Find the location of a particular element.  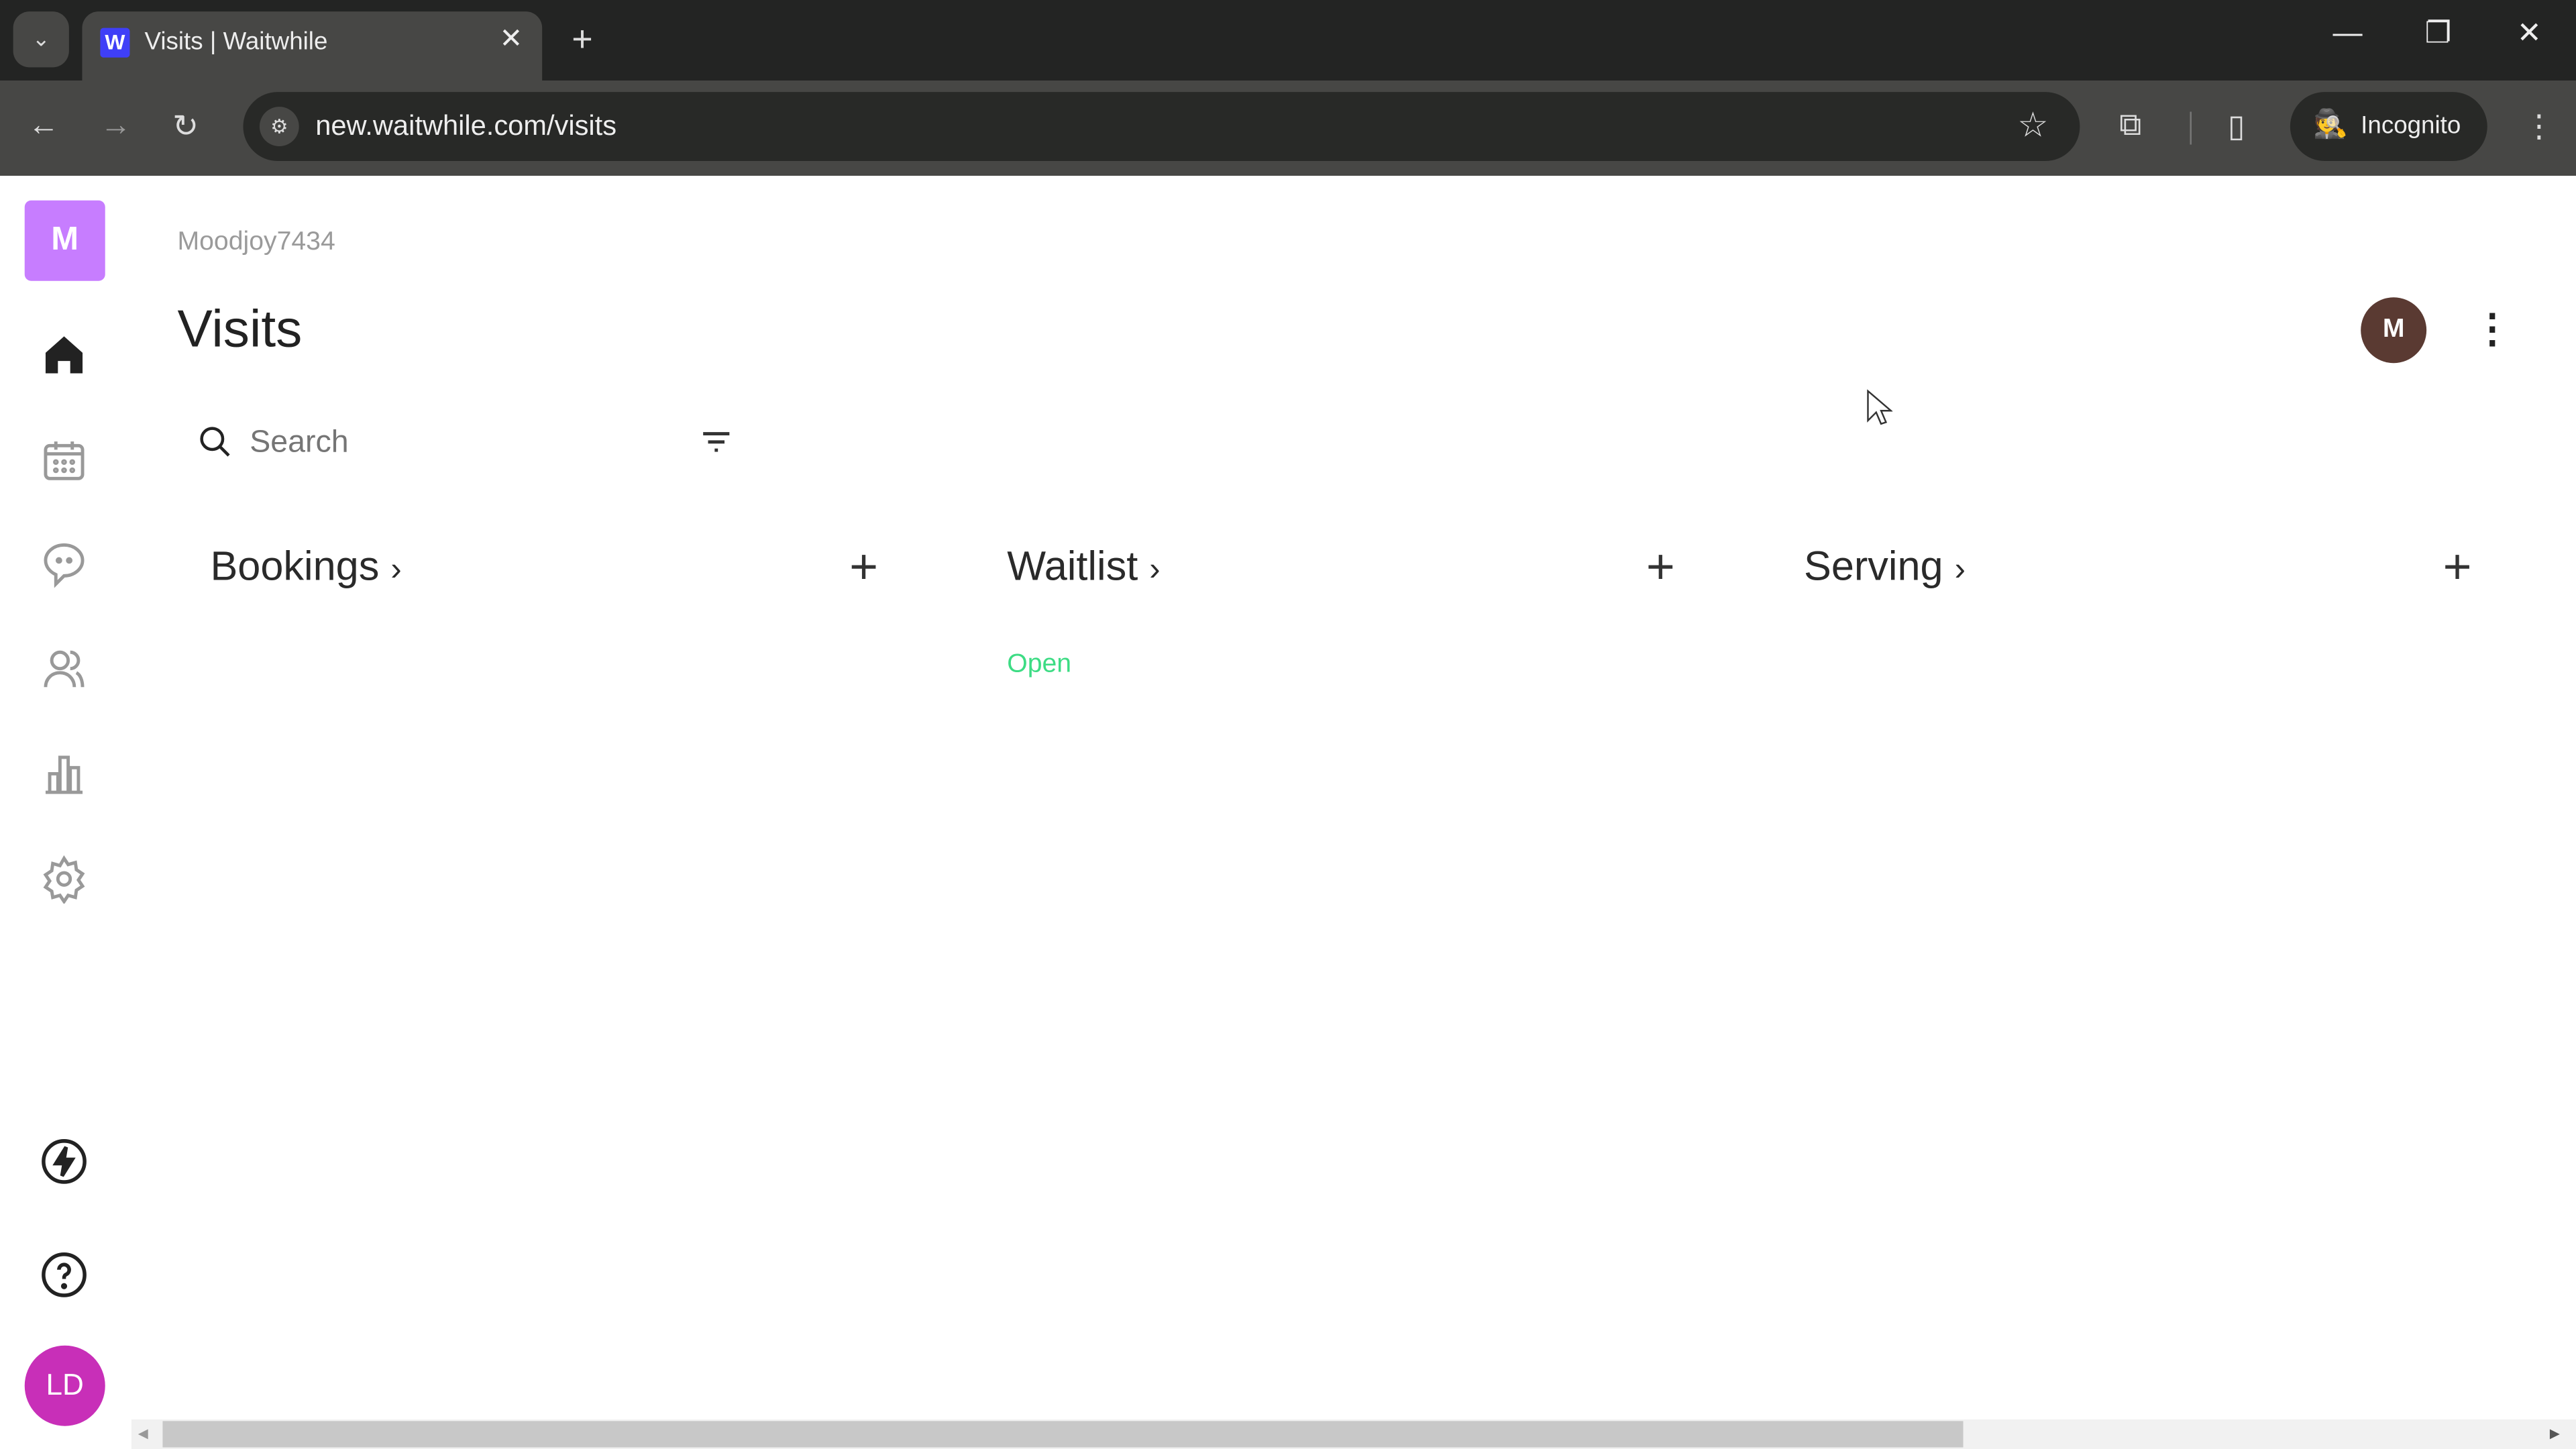

incognito-badge: 🕵 Incognito is located at coordinates (2388, 127).